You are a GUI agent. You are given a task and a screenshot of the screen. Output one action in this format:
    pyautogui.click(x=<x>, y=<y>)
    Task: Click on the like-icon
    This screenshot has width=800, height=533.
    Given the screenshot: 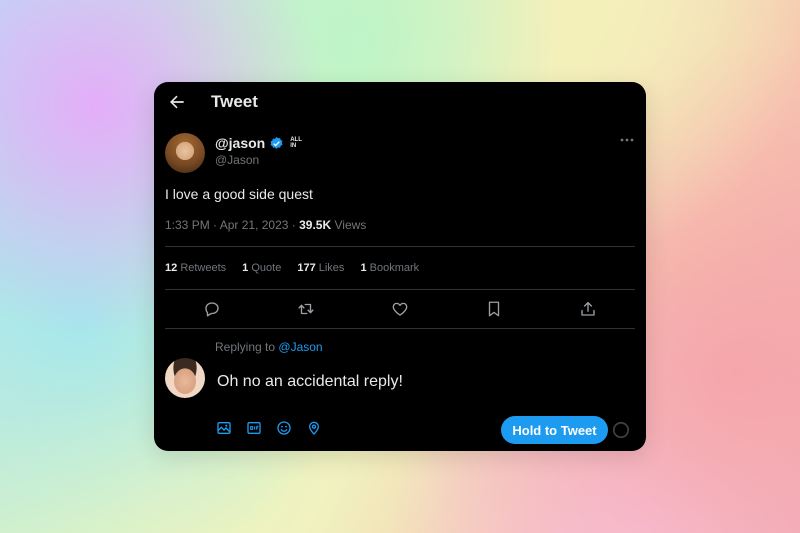 What is the action you would take?
    pyautogui.click(x=400, y=309)
    